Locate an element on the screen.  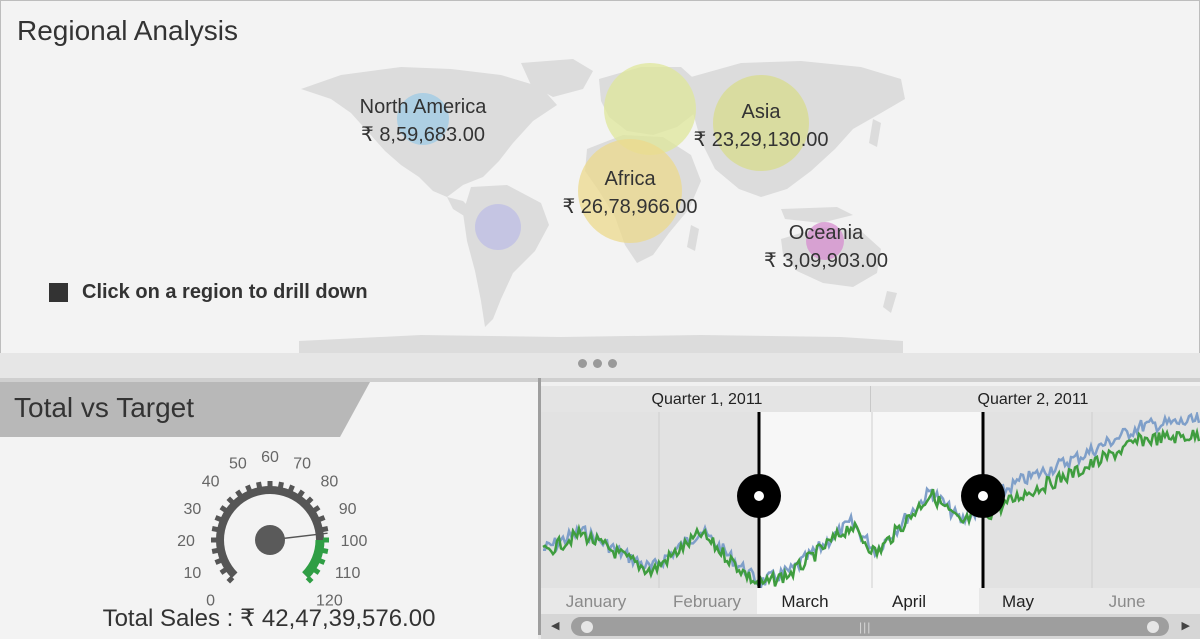
regional-analysis-title: Regional Analysis is located at coordinates (128, 30).